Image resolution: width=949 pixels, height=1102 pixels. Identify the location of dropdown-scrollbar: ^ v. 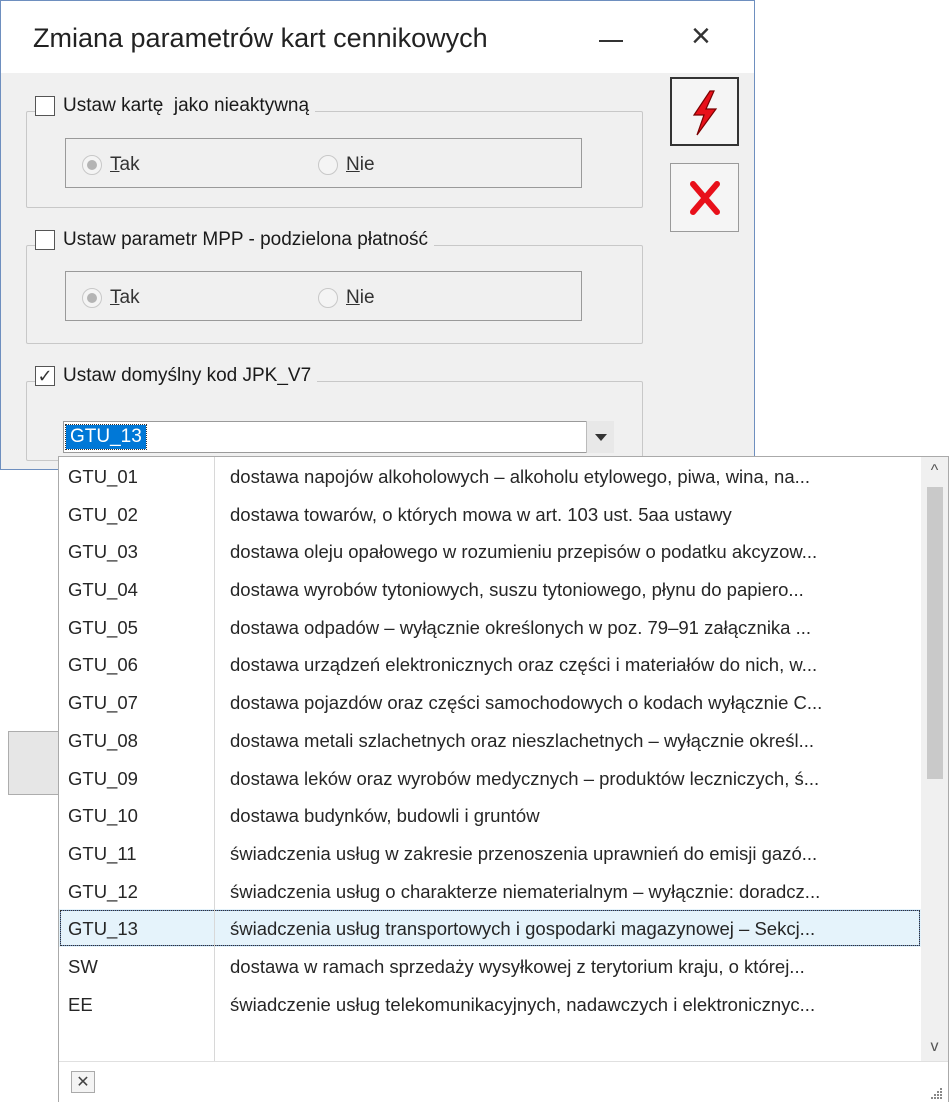
(934, 759).